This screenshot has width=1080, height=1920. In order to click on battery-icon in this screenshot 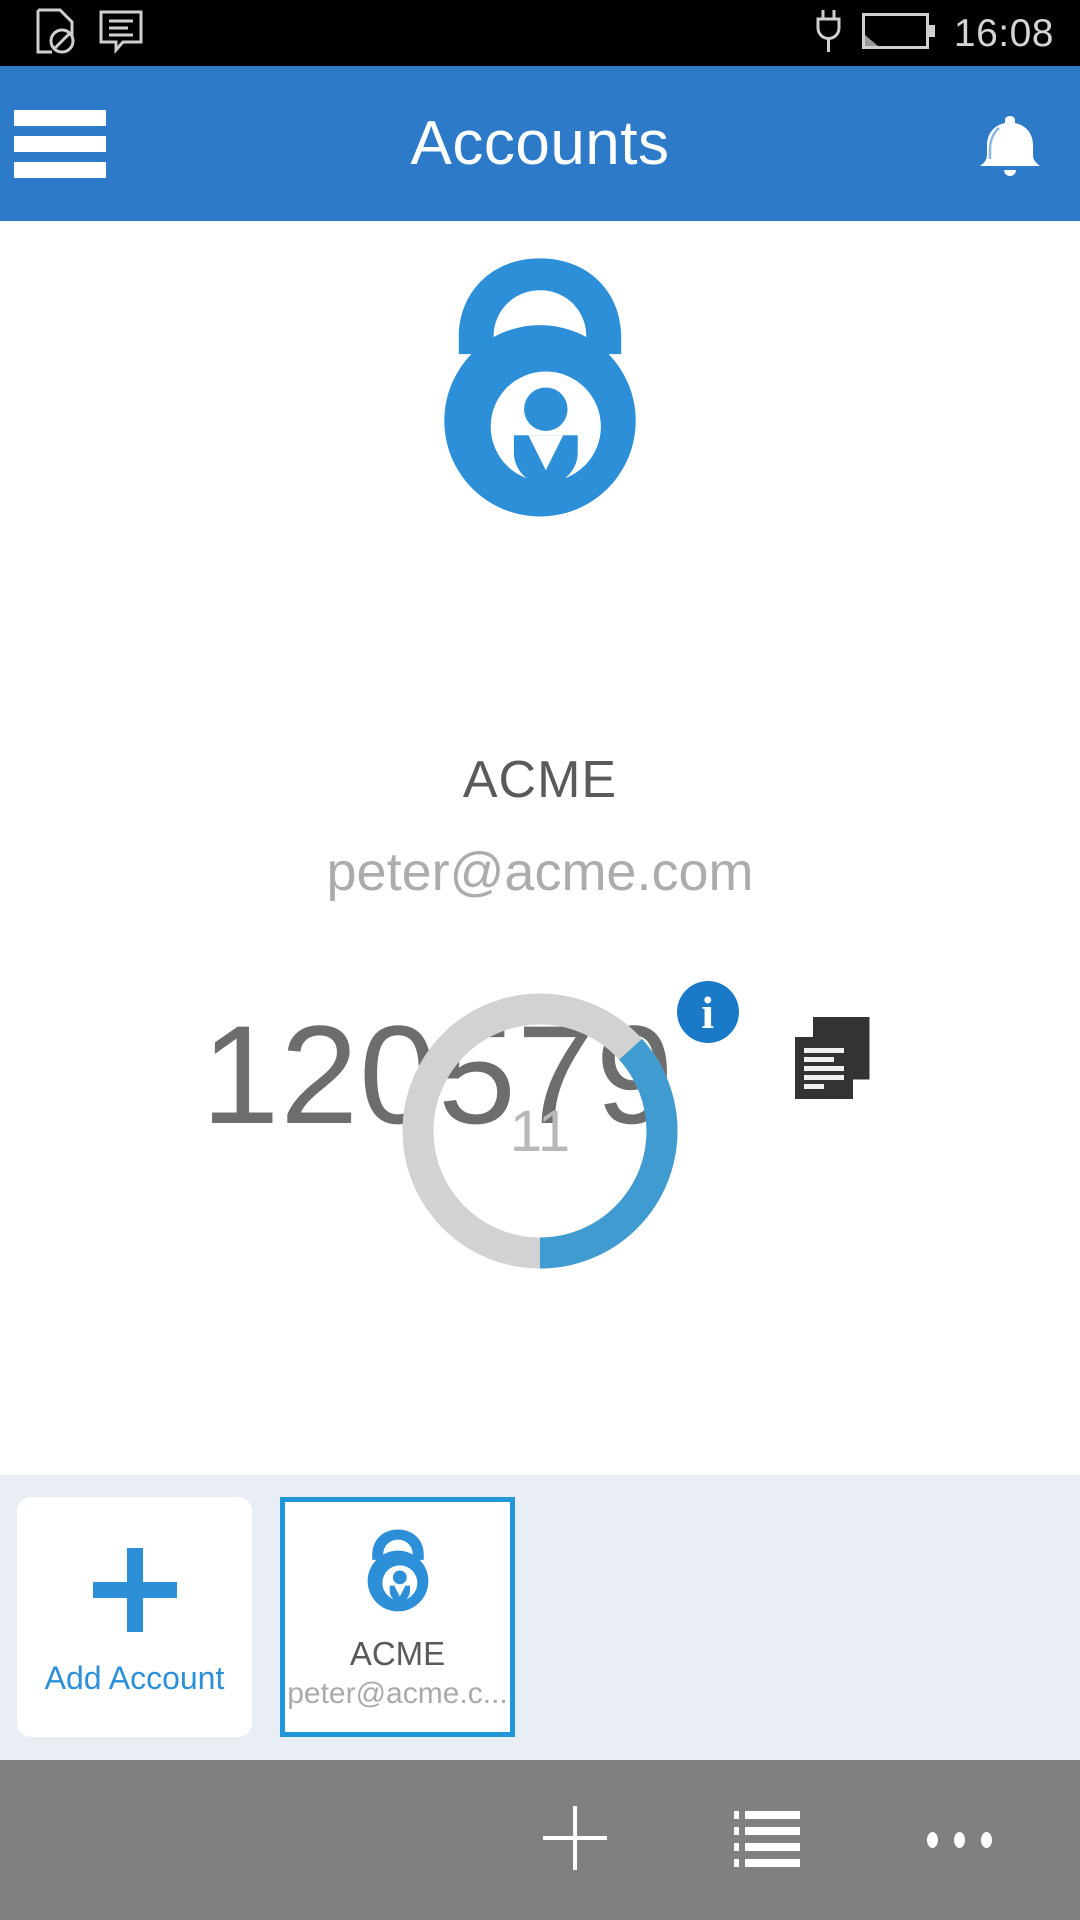, I will do `click(898, 33)`.